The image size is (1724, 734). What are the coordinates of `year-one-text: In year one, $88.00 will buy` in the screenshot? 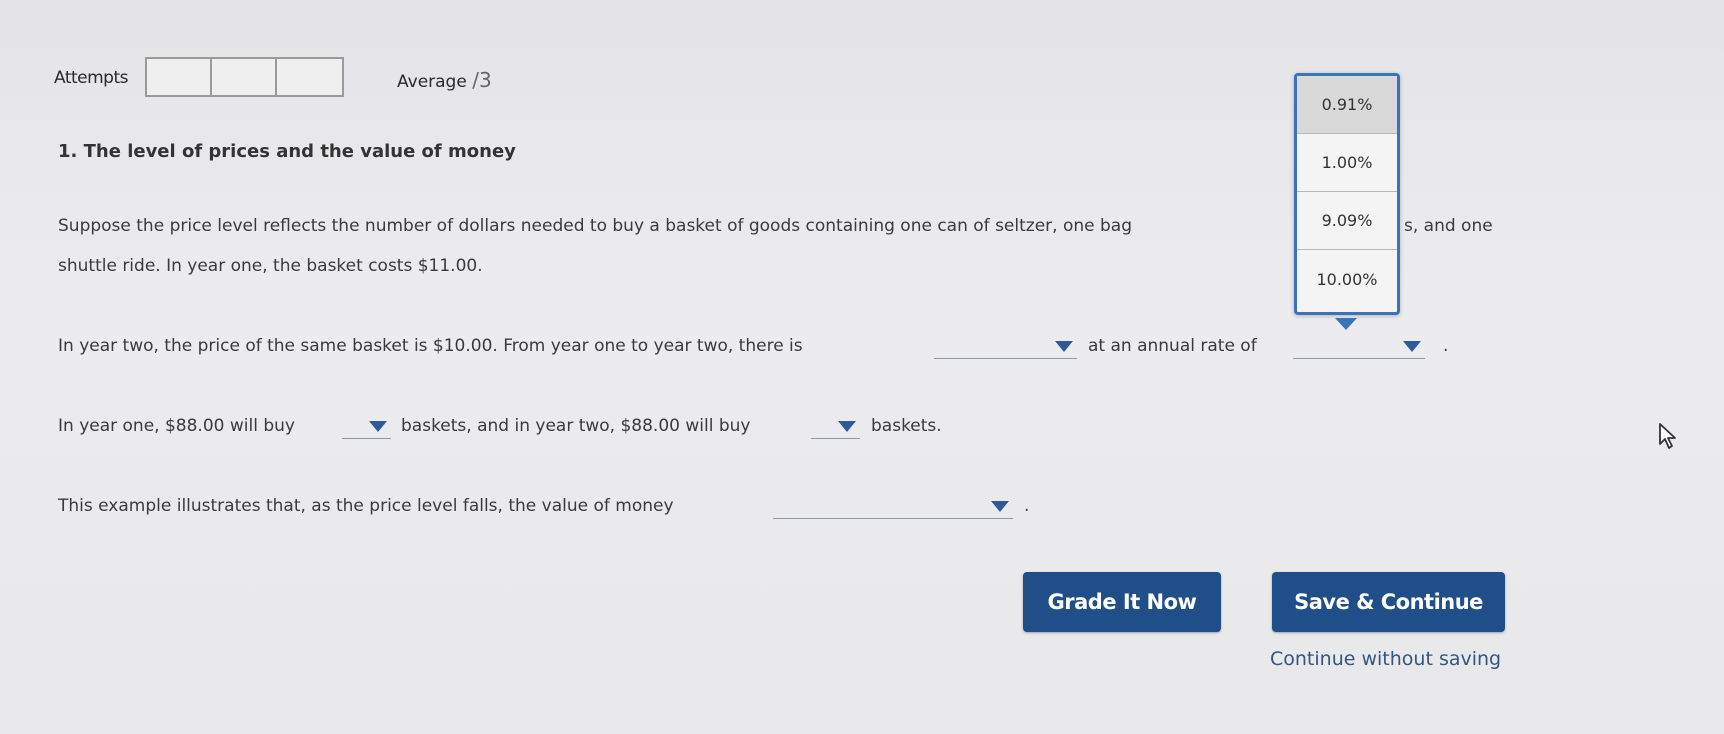 It's located at (176, 426).